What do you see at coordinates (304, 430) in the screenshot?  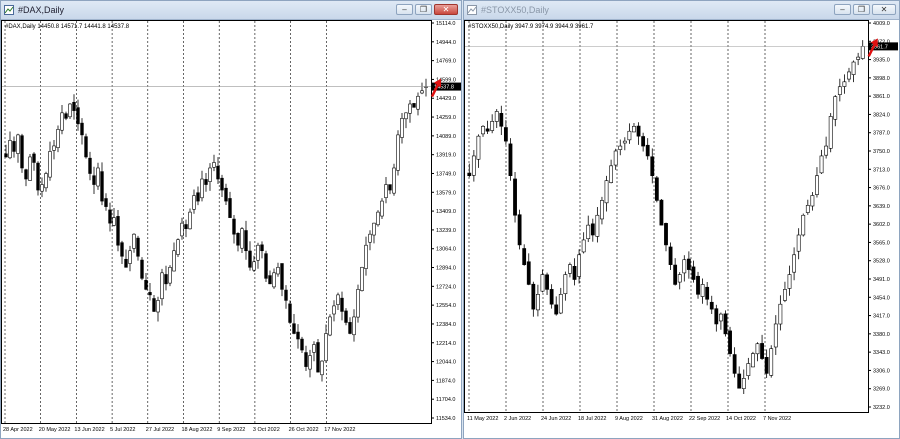 I see `x-tick-label: 26 Oct 2022` at bounding box center [304, 430].